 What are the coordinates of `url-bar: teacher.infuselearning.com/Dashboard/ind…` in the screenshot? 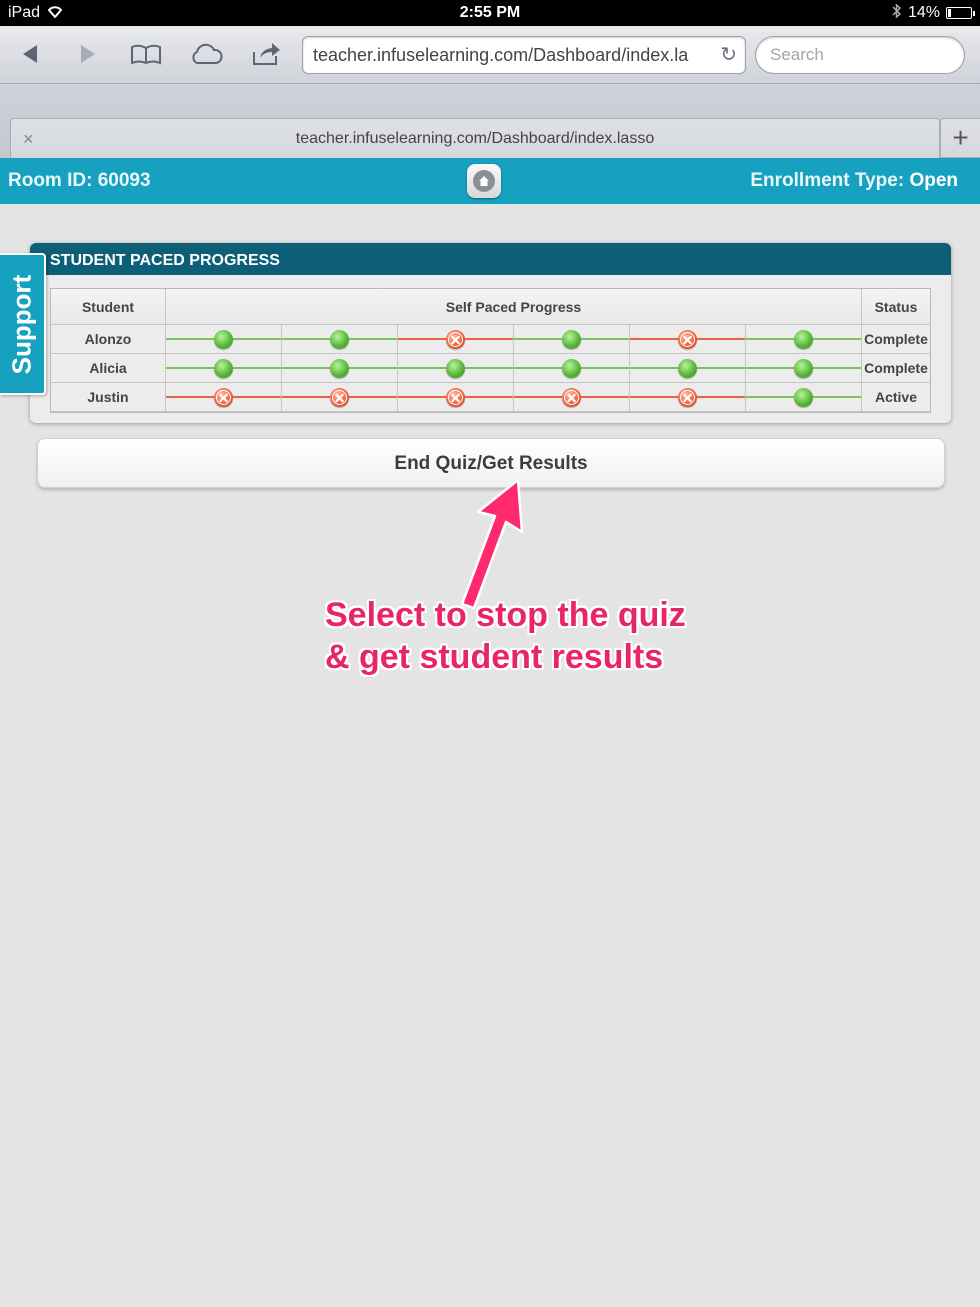 It's located at (524, 55).